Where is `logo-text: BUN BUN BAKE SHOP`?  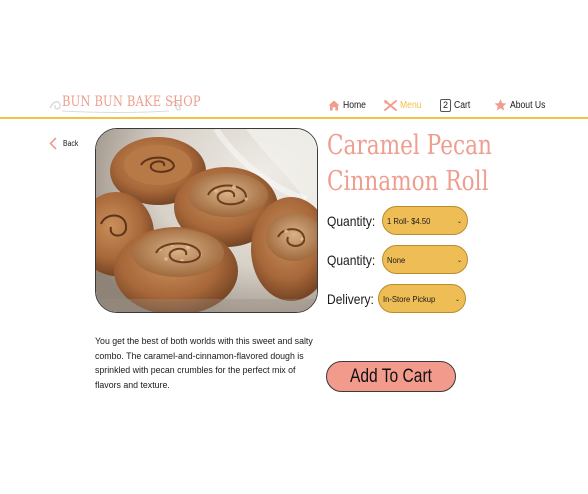
logo-text: BUN BUN BAKE SHOP is located at coordinates (131, 102).